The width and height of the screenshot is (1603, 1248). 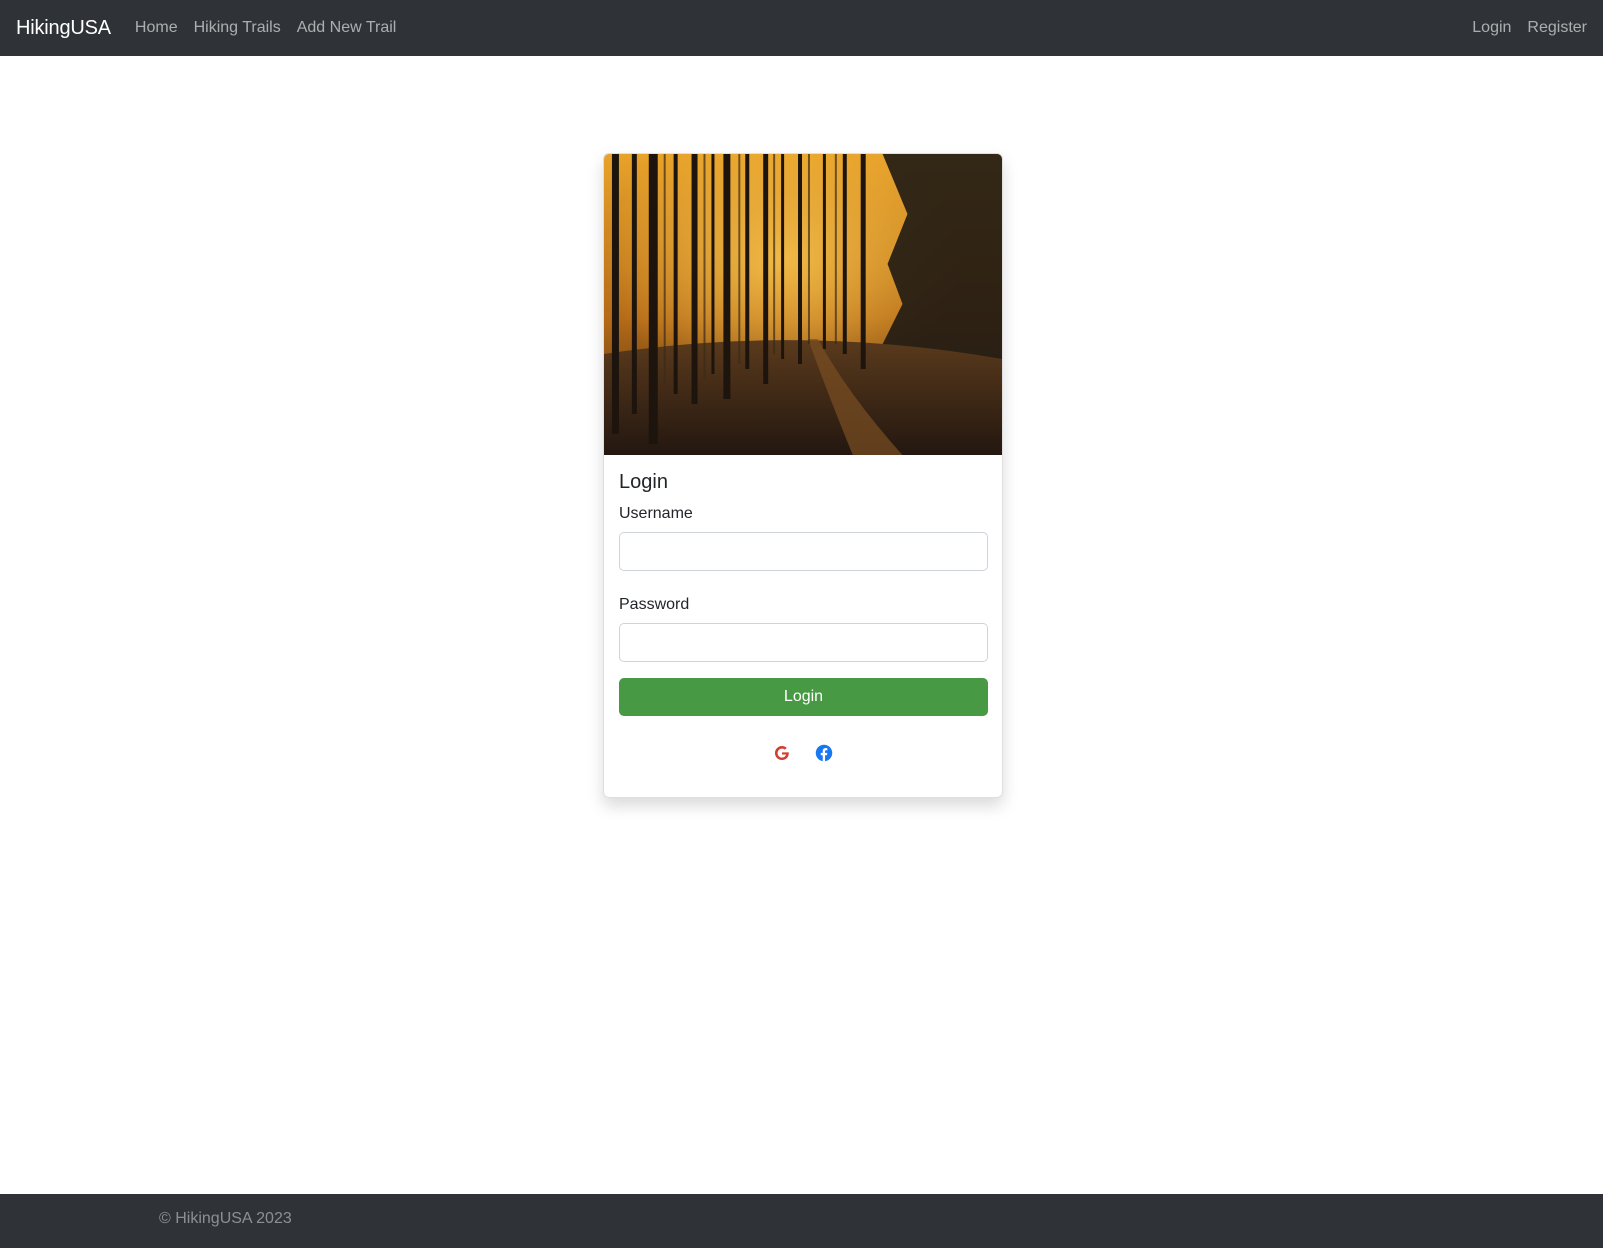 What do you see at coordinates (803, 753) in the screenshot?
I see `social-login-group` at bounding box center [803, 753].